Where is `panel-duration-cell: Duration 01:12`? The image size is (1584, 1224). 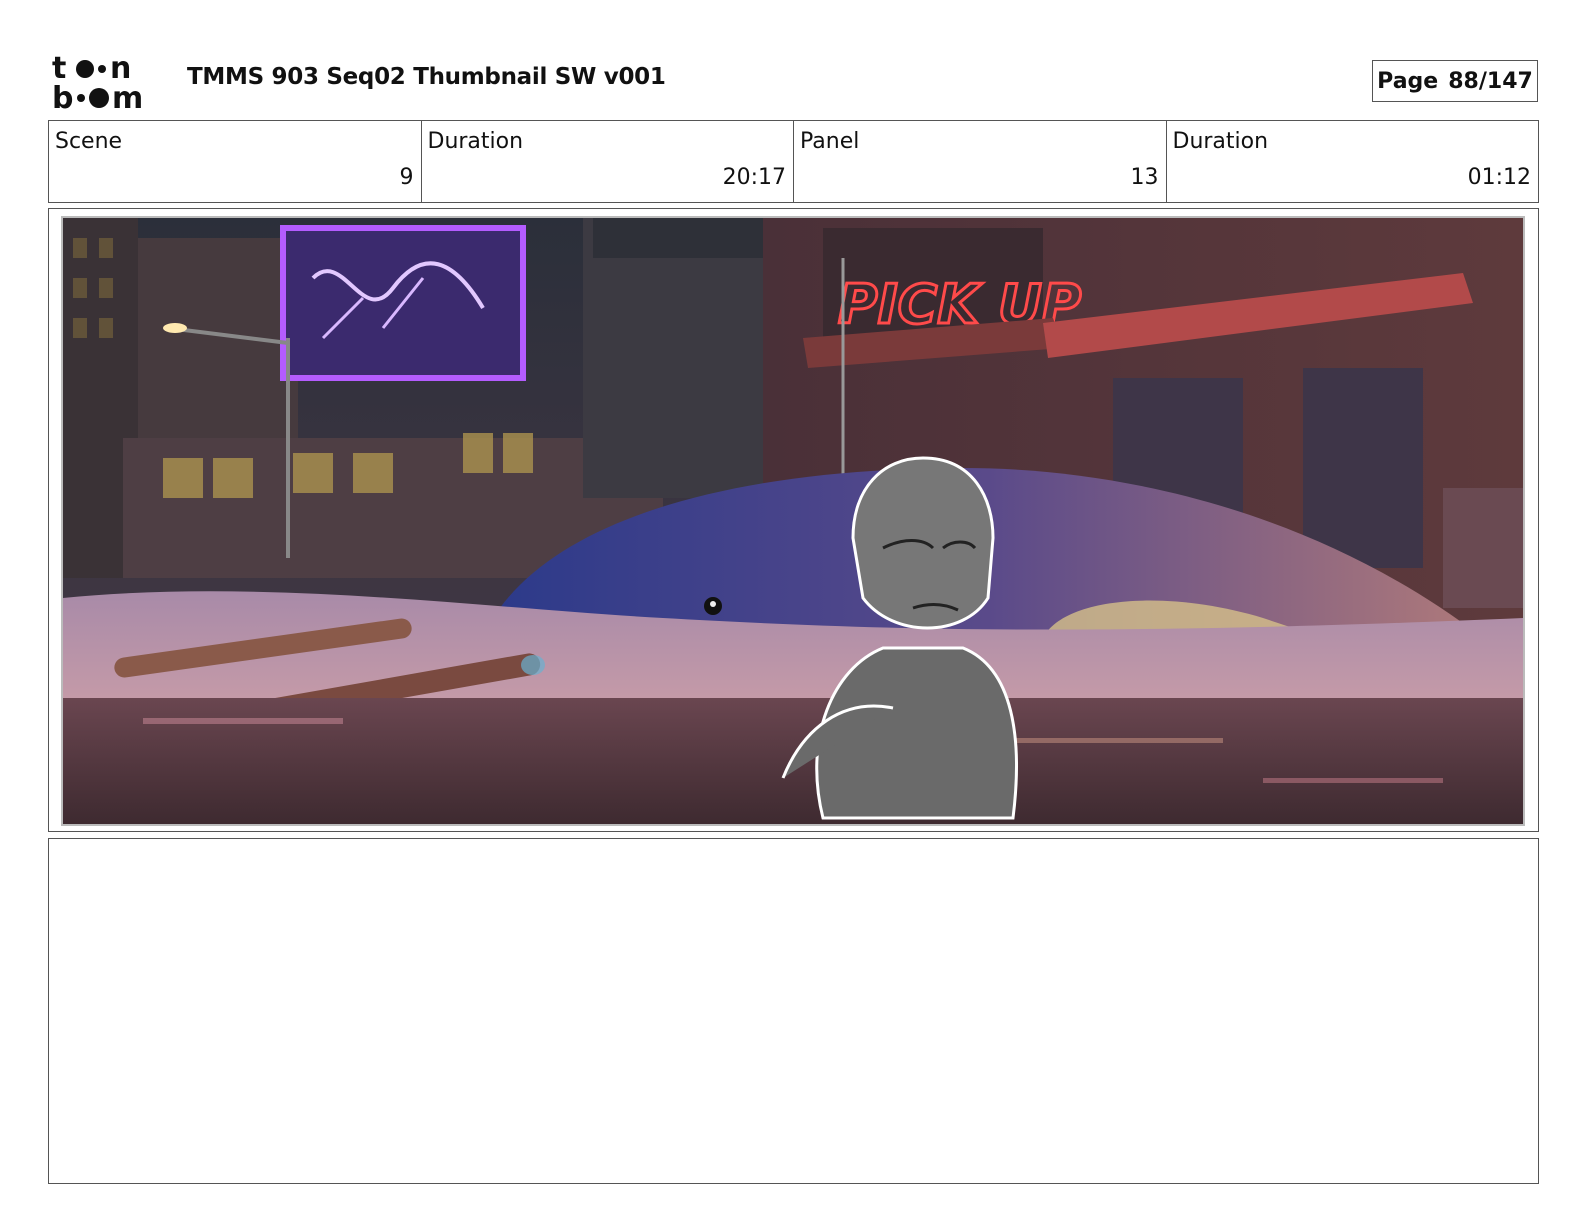
panel-duration-cell: Duration 01:12 is located at coordinates (1353, 161).